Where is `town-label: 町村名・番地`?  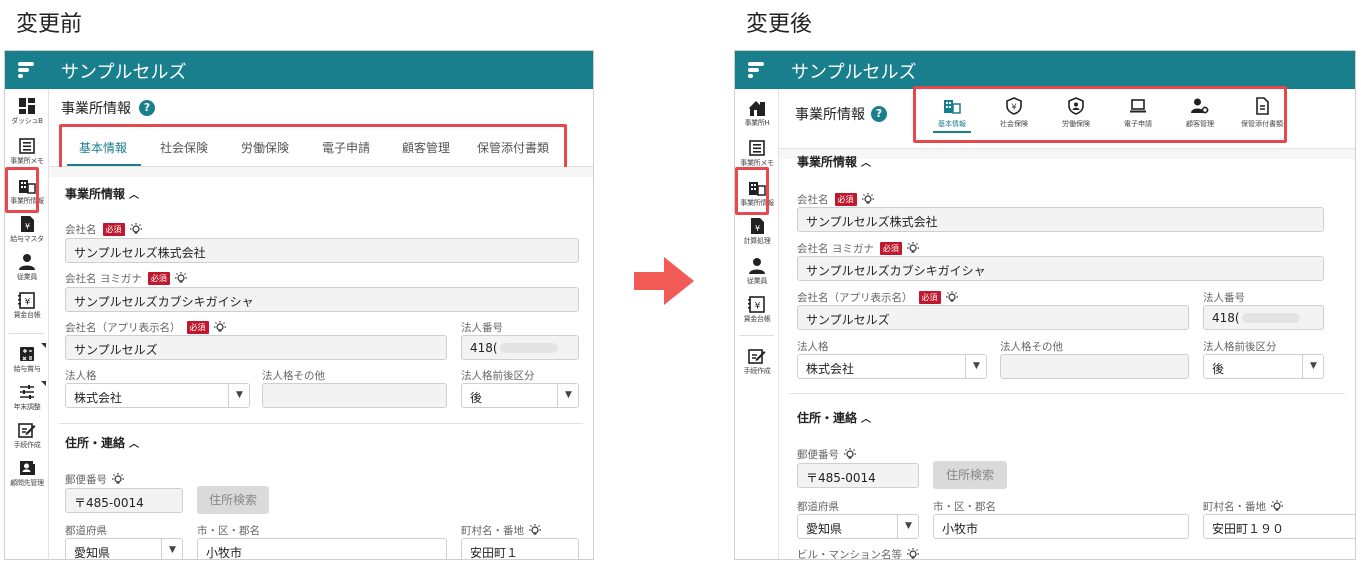
town-label: 町村名・番地 is located at coordinates (1243, 506).